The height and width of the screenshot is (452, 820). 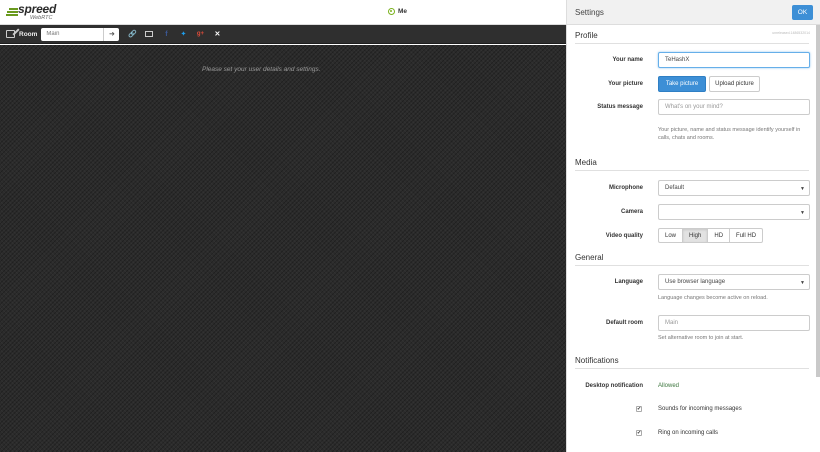 What do you see at coordinates (72, 34) in the screenshot?
I see `room-input` at bounding box center [72, 34].